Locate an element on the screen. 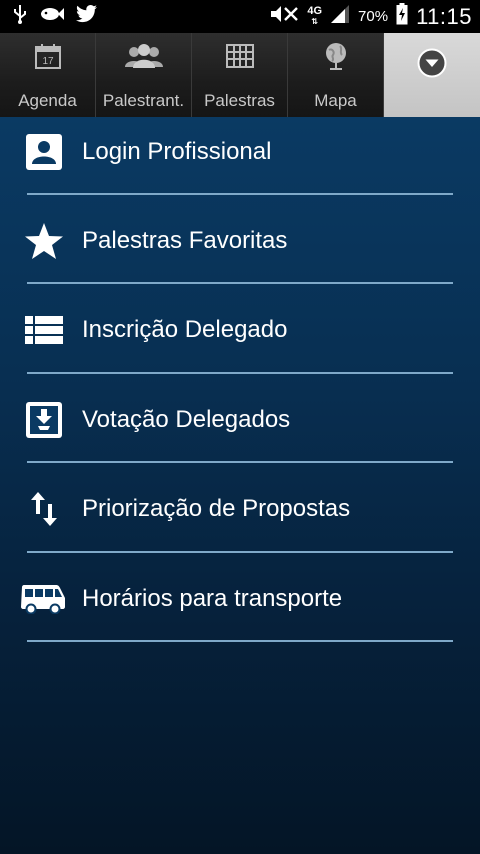 This screenshot has height=854, width=480. status-bar: 4G ⇅ 70% 11:15 is located at coordinates (240, 16).